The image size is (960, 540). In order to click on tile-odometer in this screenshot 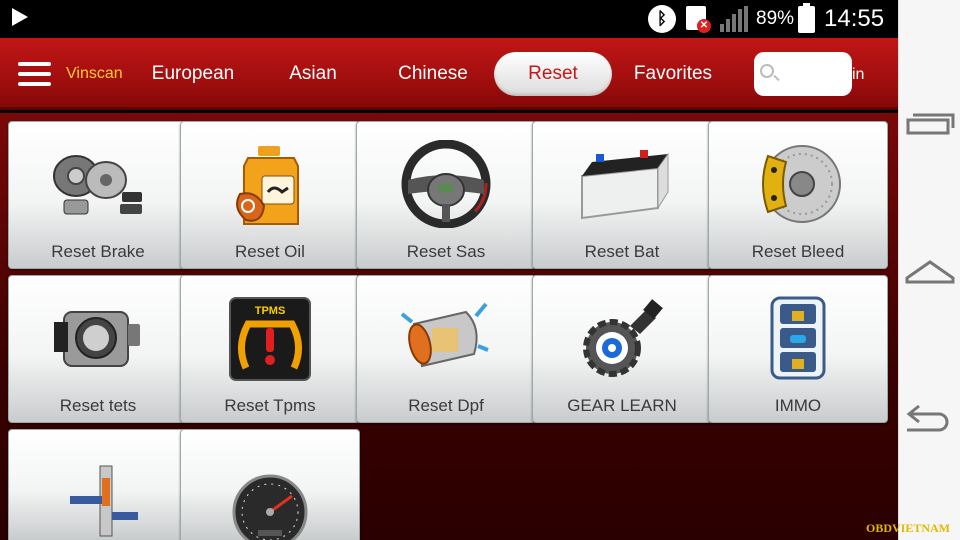, I will do `click(270, 484)`.